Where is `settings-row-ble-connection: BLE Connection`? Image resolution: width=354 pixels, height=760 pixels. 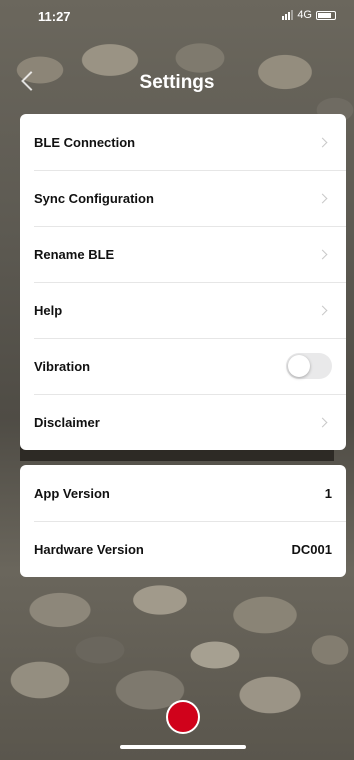 settings-row-ble-connection: BLE Connection is located at coordinates (183, 142).